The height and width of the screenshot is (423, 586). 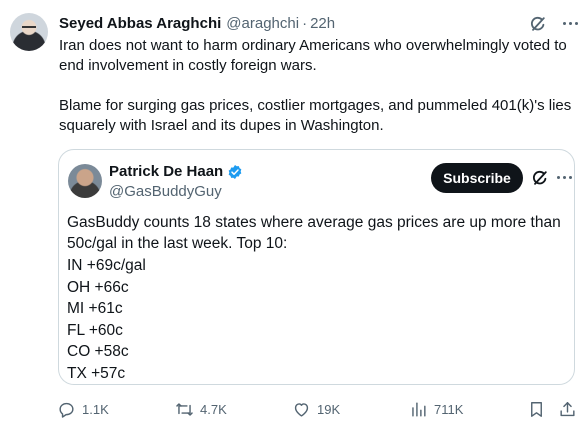 I want to click on share-button, so click(x=567, y=409).